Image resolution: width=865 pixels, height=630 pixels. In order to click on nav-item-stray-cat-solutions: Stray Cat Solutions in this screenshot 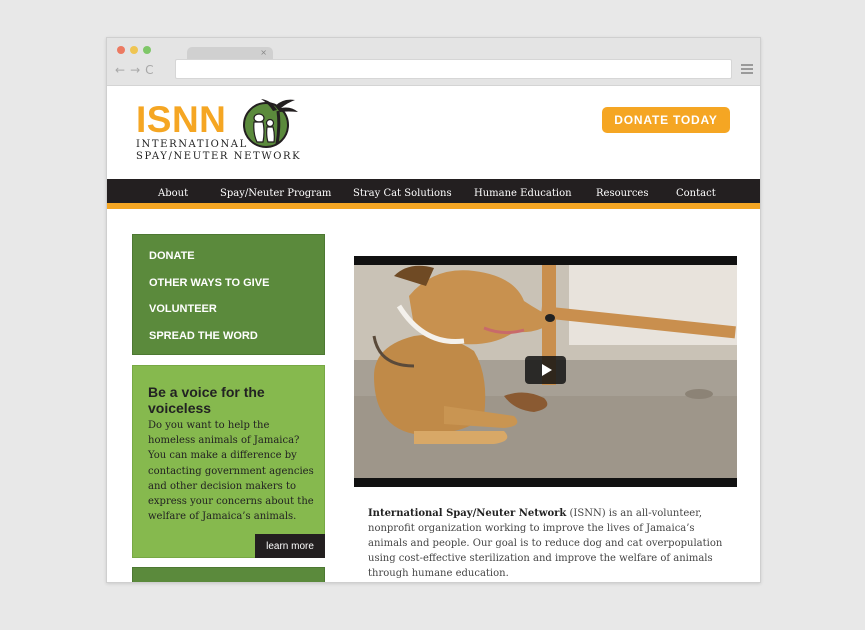, I will do `click(402, 194)`.